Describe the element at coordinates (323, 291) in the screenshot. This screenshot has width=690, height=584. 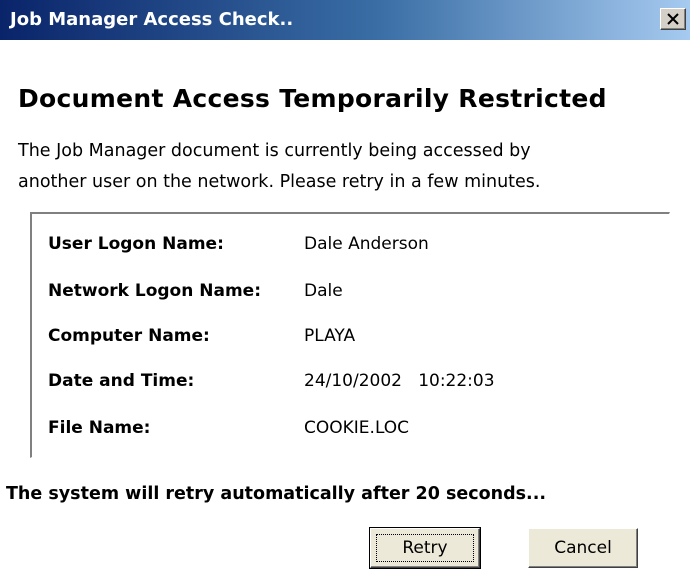
I see `detail-value: Dale` at that location.